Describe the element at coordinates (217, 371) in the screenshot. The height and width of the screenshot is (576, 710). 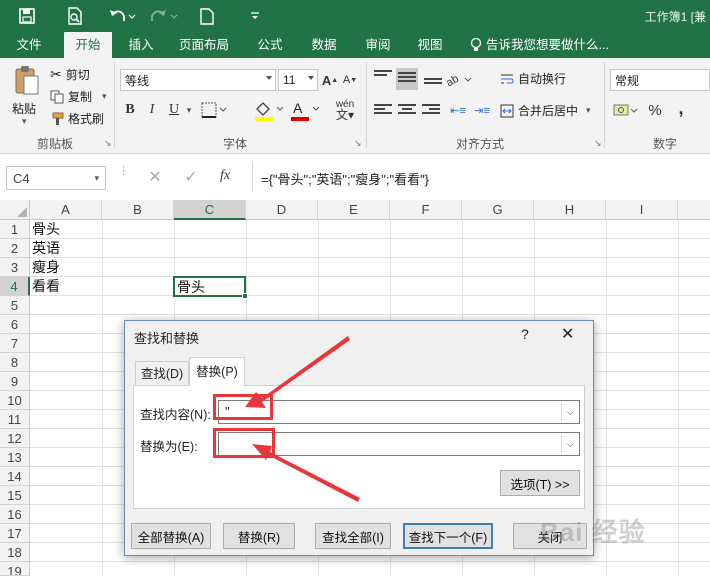
I see `tab-replace: 替换(P)` at that location.